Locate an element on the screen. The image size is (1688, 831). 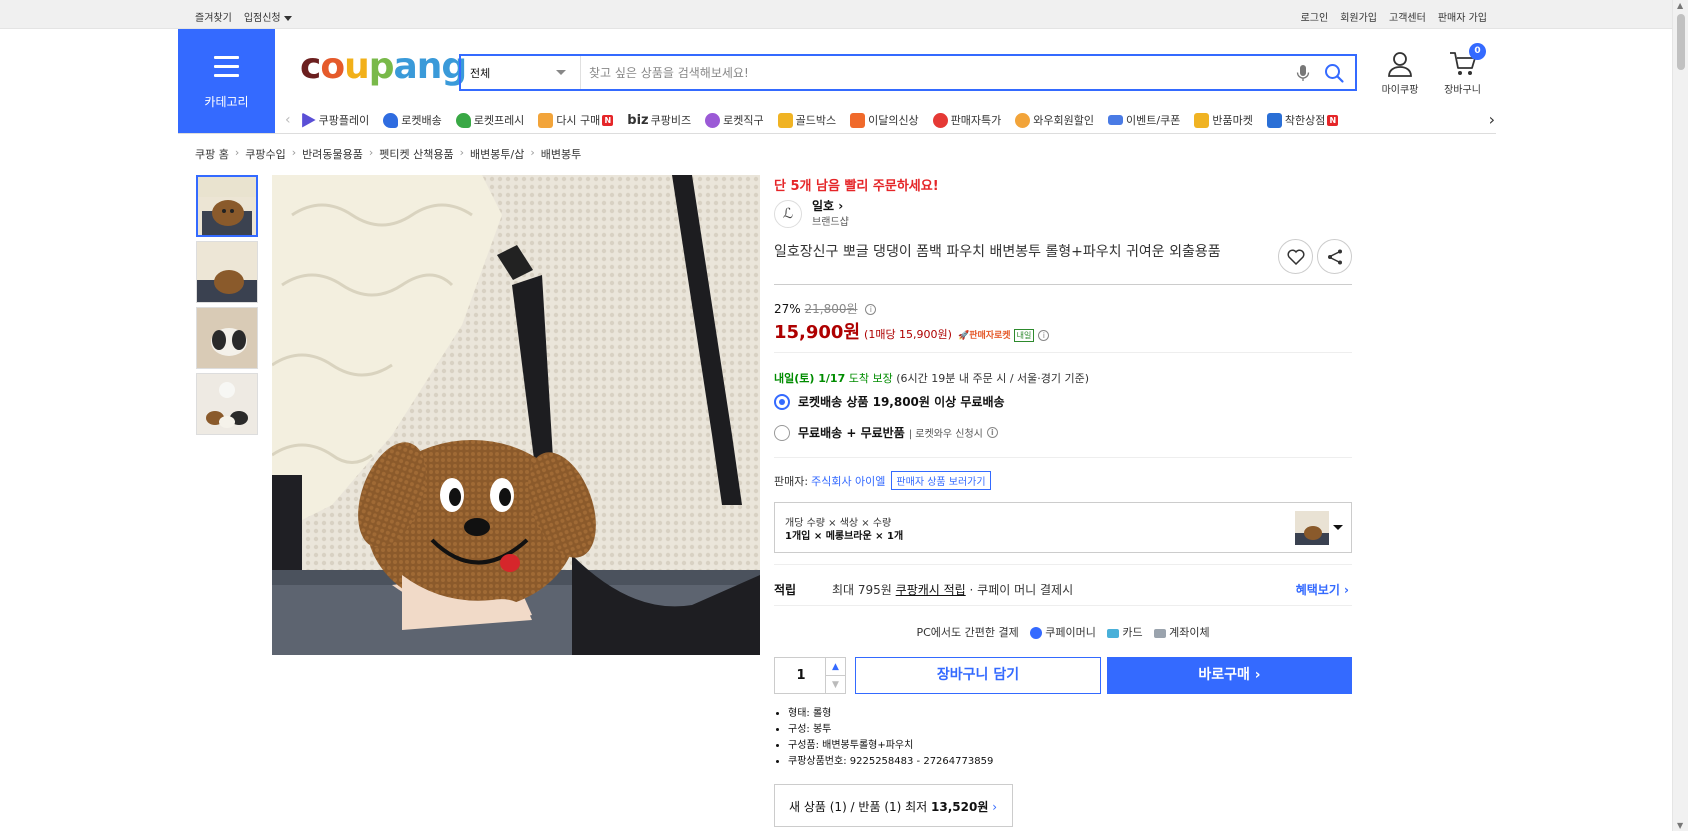
search-scope-select: 전체 is located at coordinates (521, 72).